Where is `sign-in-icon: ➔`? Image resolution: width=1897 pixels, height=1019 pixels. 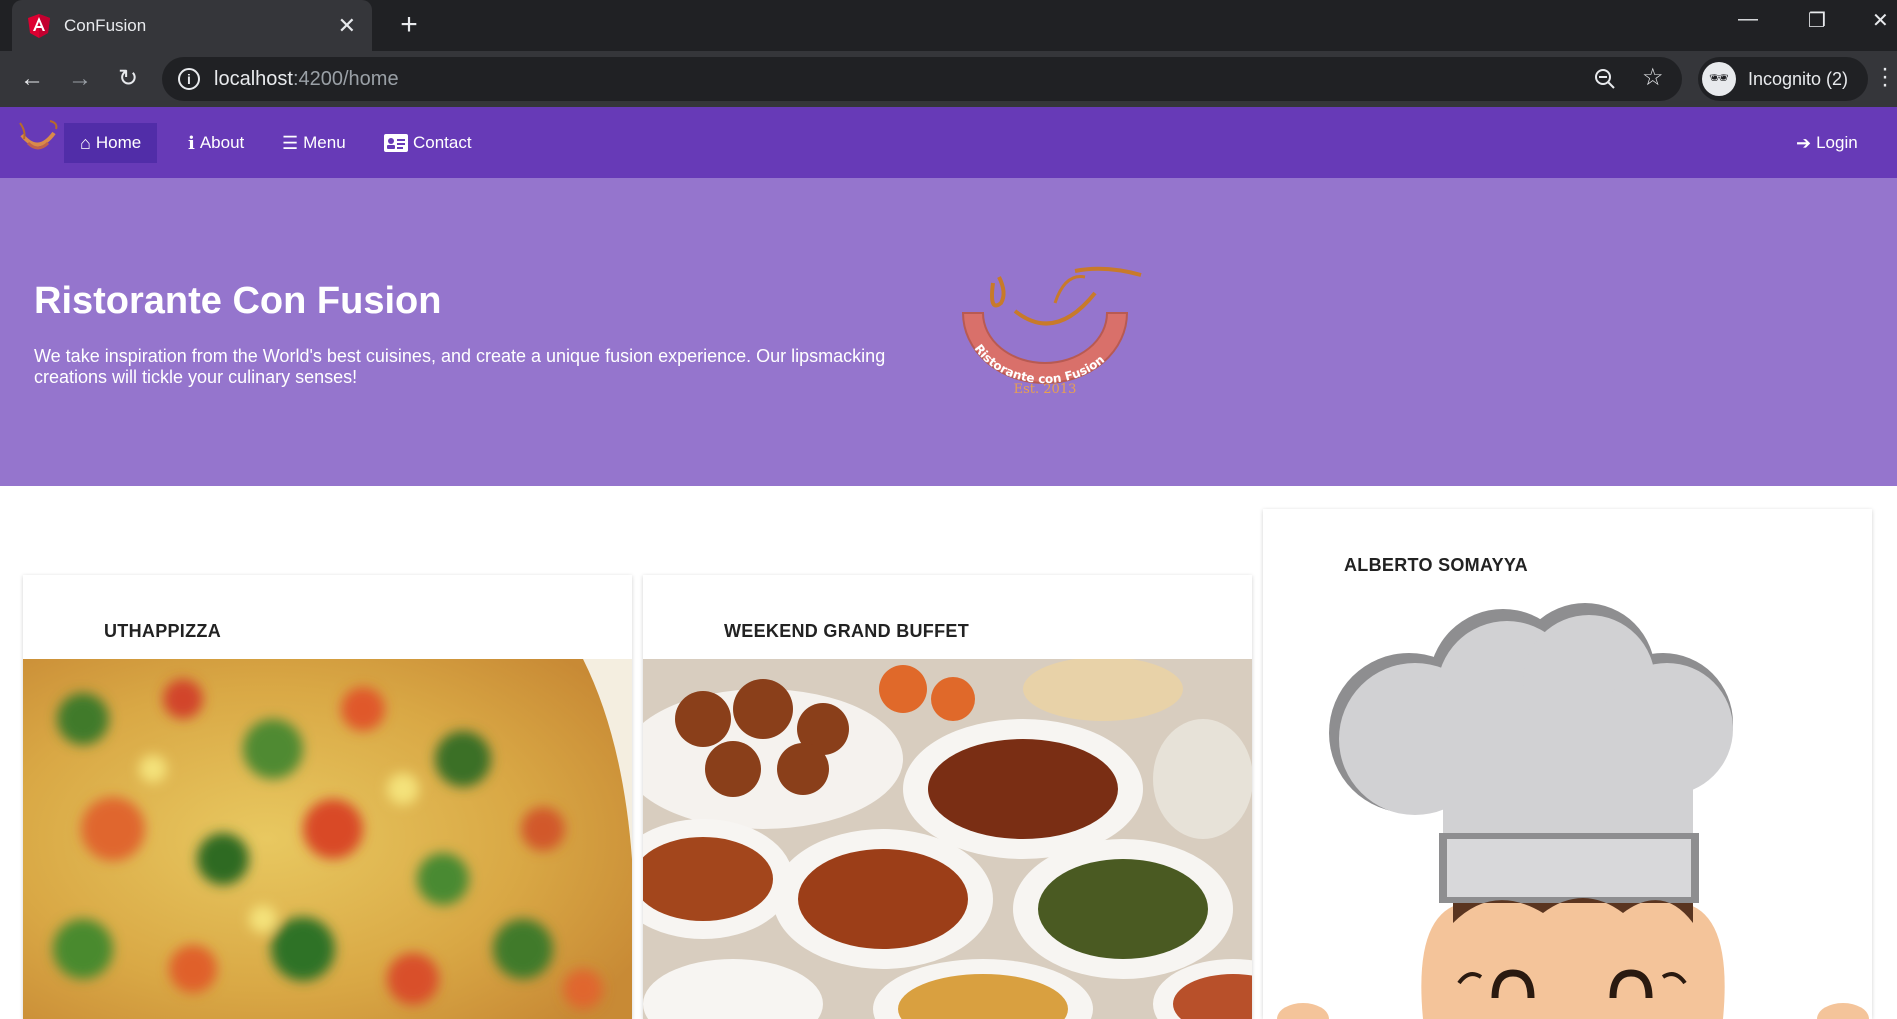 sign-in-icon: ➔ is located at coordinates (1804, 142).